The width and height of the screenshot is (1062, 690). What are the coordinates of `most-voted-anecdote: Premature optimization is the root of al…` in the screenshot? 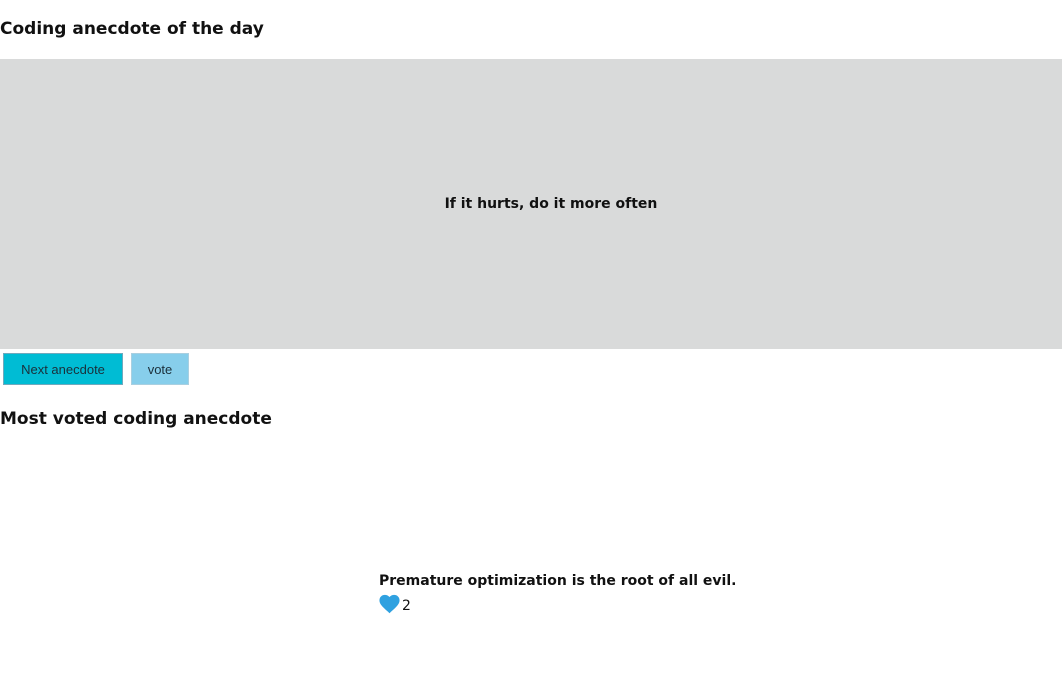 It's located at (557, 593).